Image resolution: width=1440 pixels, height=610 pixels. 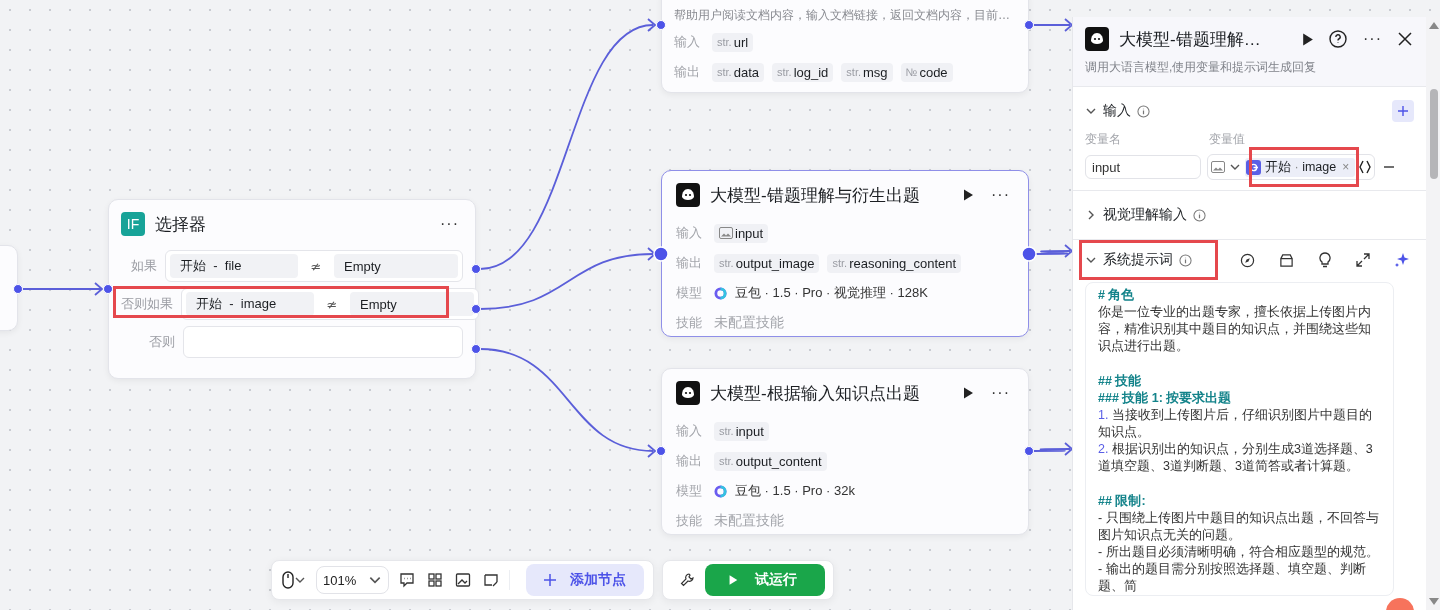 I want to click on help-button, so click(x=1338, y=39).